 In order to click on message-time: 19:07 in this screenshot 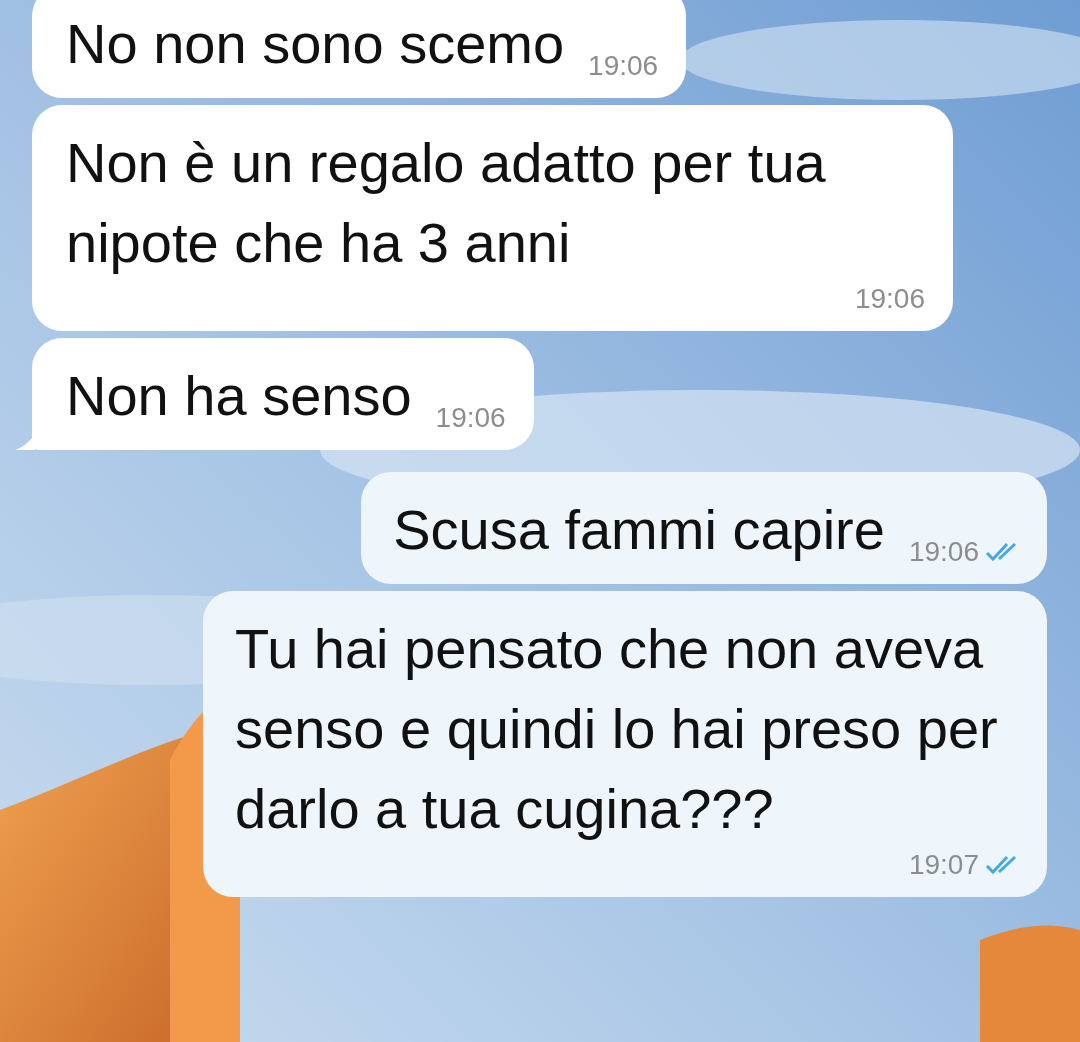, I will do `click(943, 865)`.